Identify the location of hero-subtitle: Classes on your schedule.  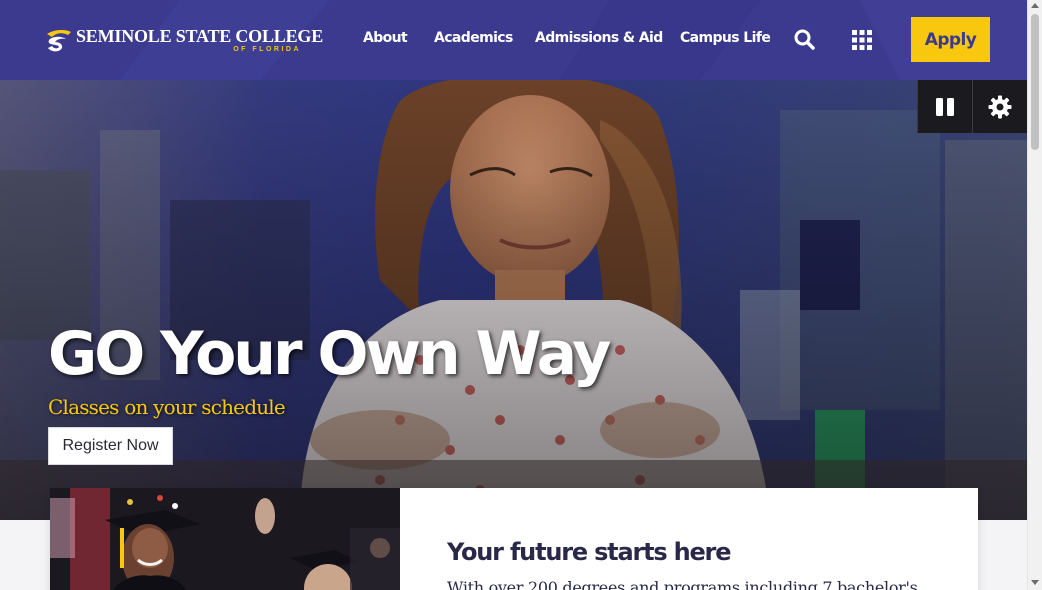
(167, 407).